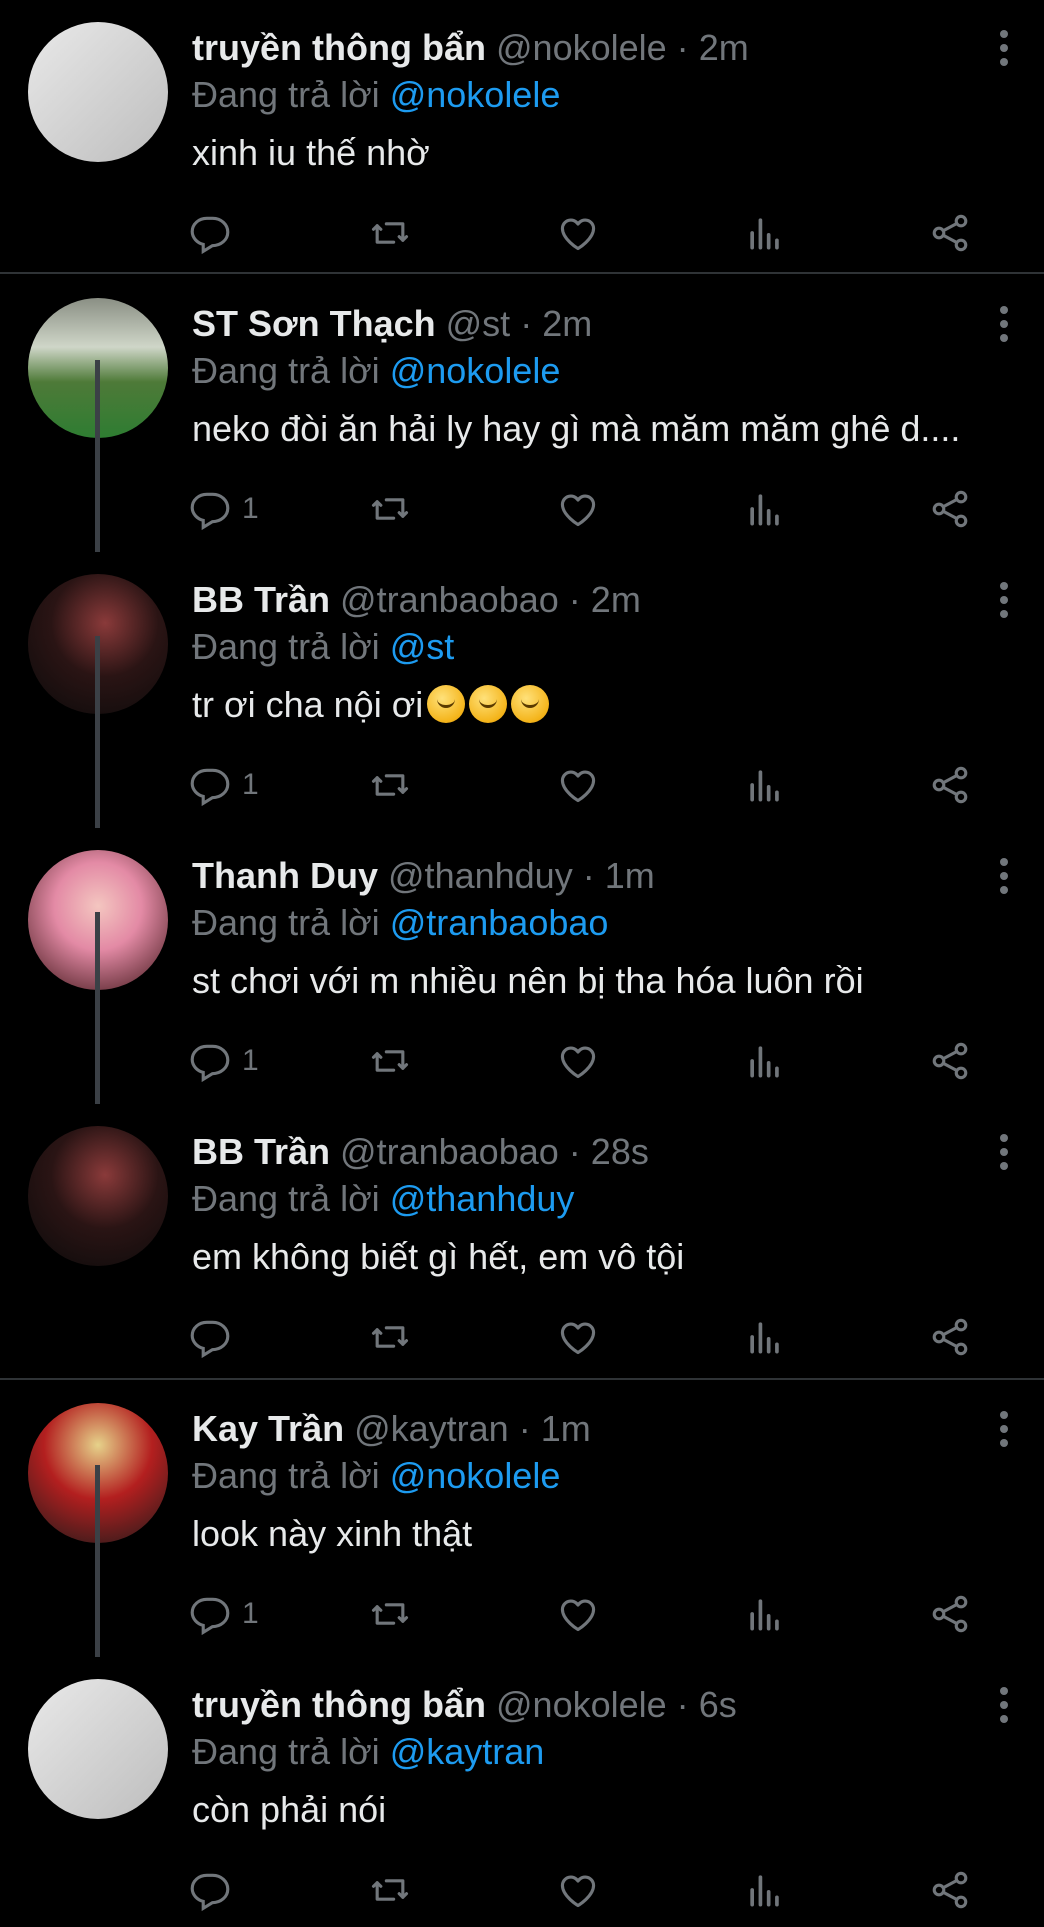 Image resolution: width=1044 pixels, height=1927 pixels. Describe the element at coordinates (268, 1428) in the screenshot. I see `display-name: Kay Trần` at that location.